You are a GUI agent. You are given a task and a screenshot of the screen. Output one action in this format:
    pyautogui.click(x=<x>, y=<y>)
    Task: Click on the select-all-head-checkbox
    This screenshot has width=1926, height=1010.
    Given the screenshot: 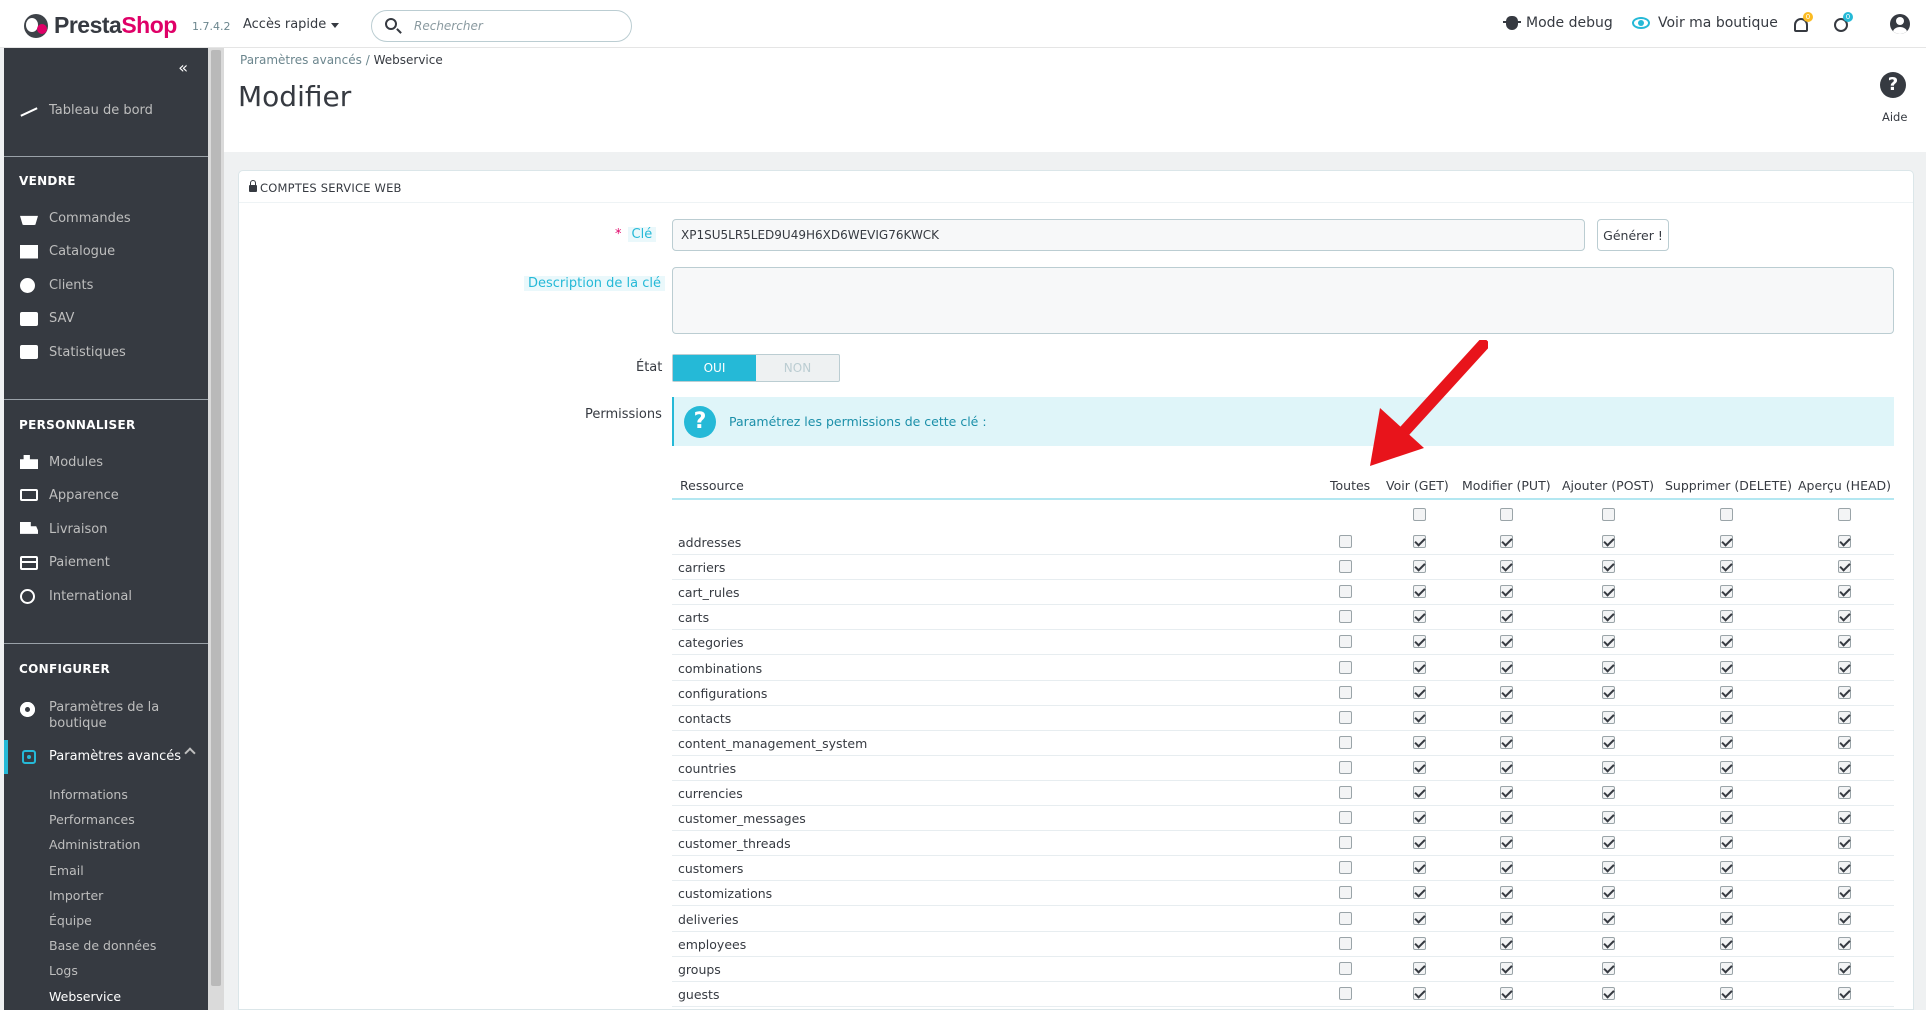 What is the action you would take?
    pyautogui.click(x=1844, y=514)
    